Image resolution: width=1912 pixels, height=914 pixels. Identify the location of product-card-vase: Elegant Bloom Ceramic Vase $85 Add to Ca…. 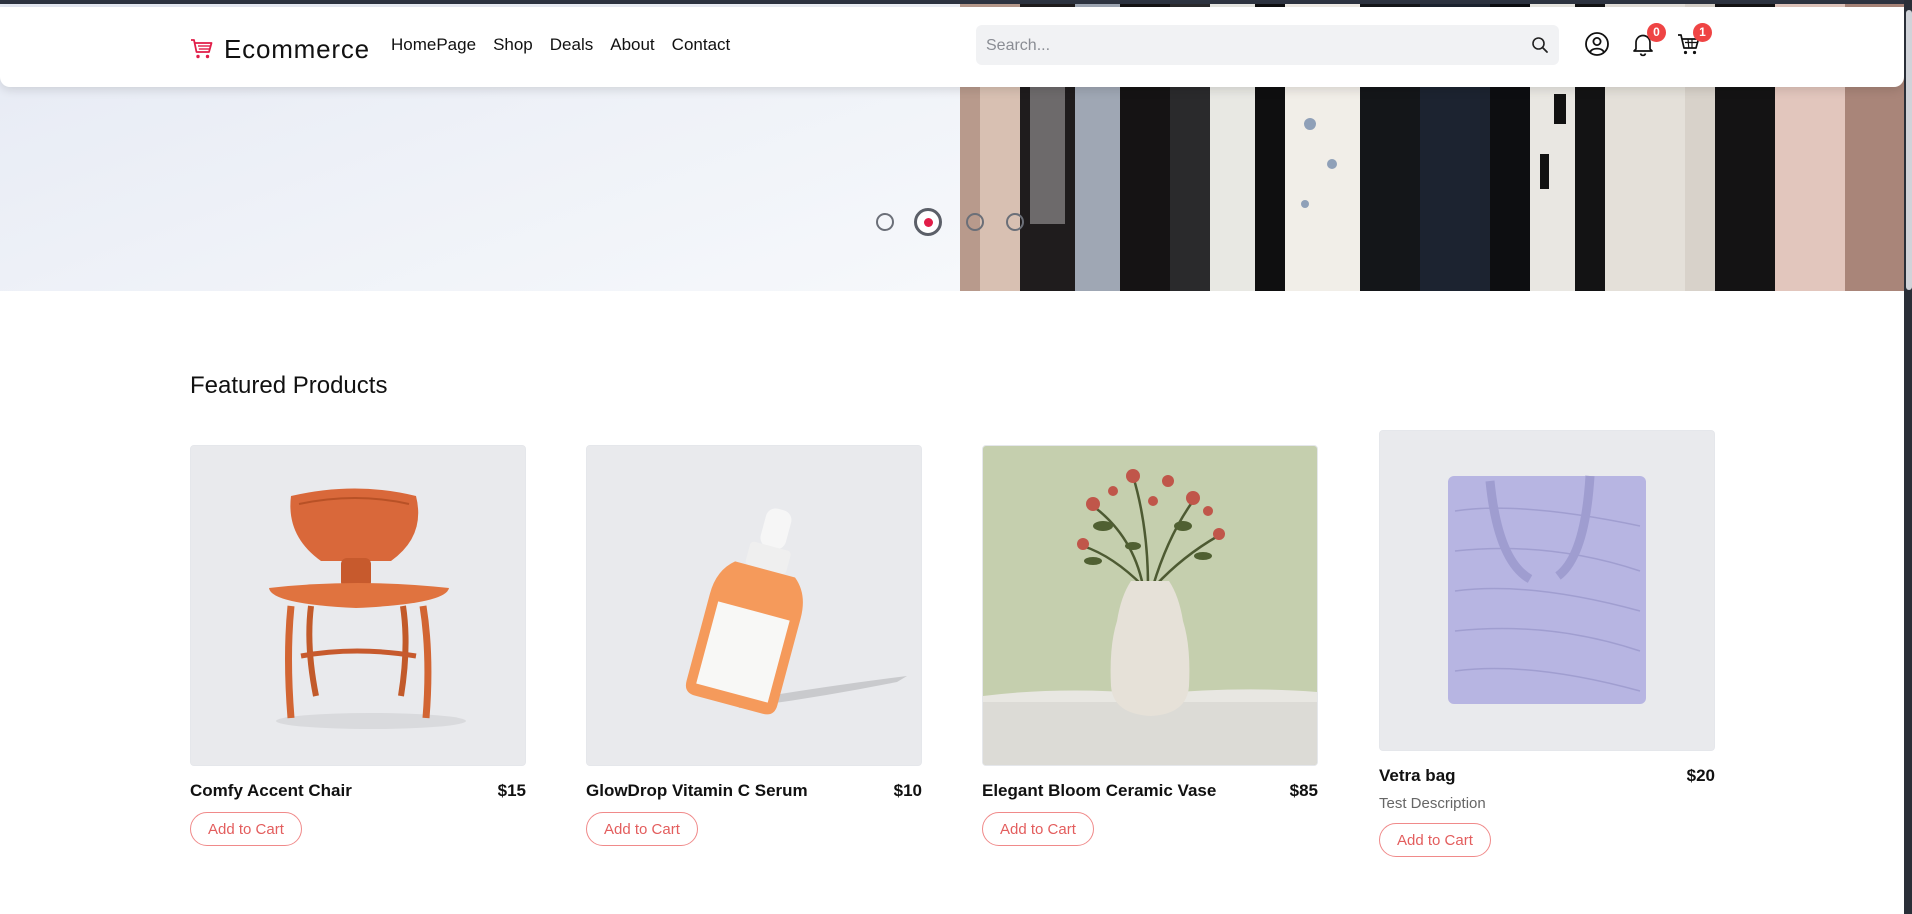
(1150, 645).